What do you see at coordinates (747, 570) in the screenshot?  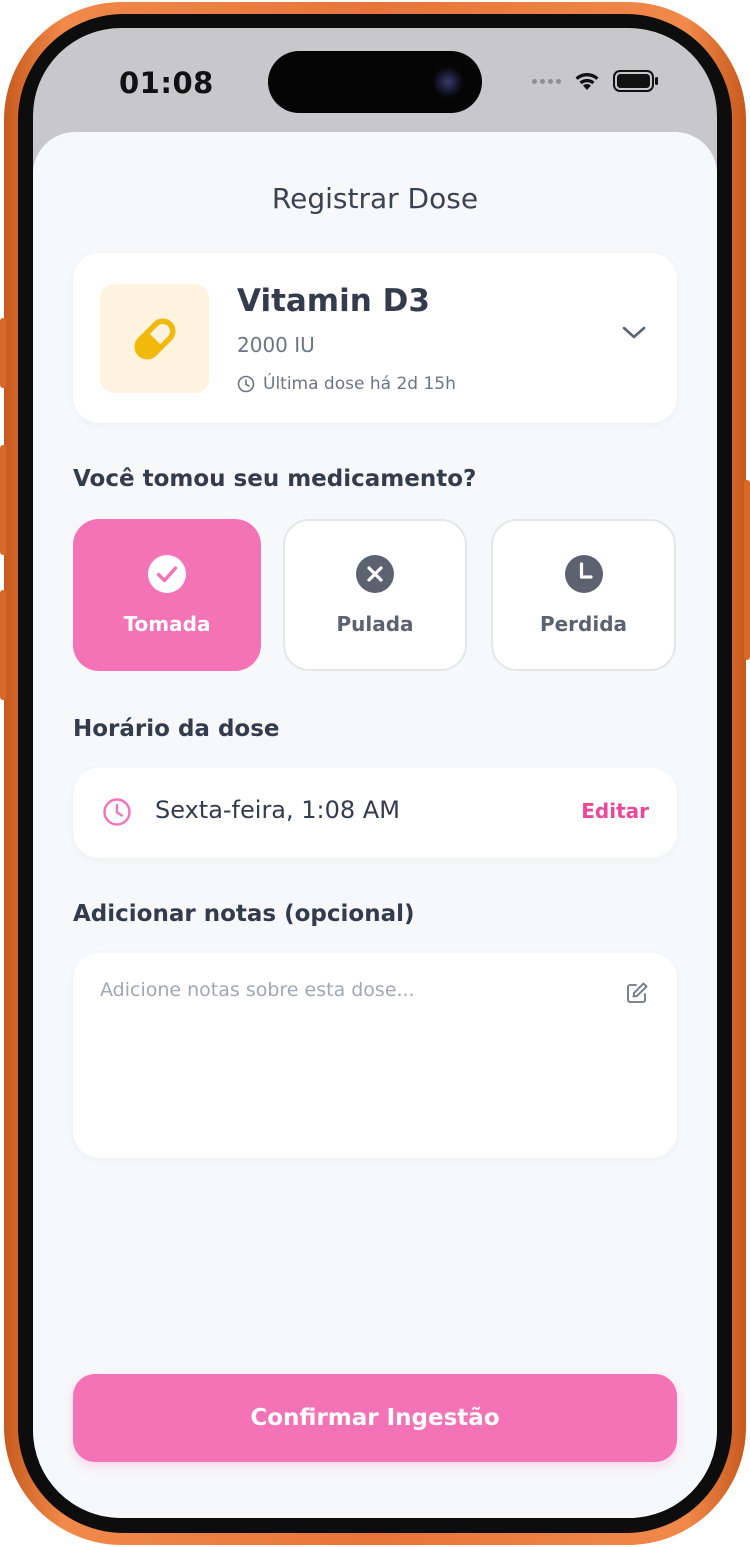 I see `power-button` at bounding box center [747, 570].